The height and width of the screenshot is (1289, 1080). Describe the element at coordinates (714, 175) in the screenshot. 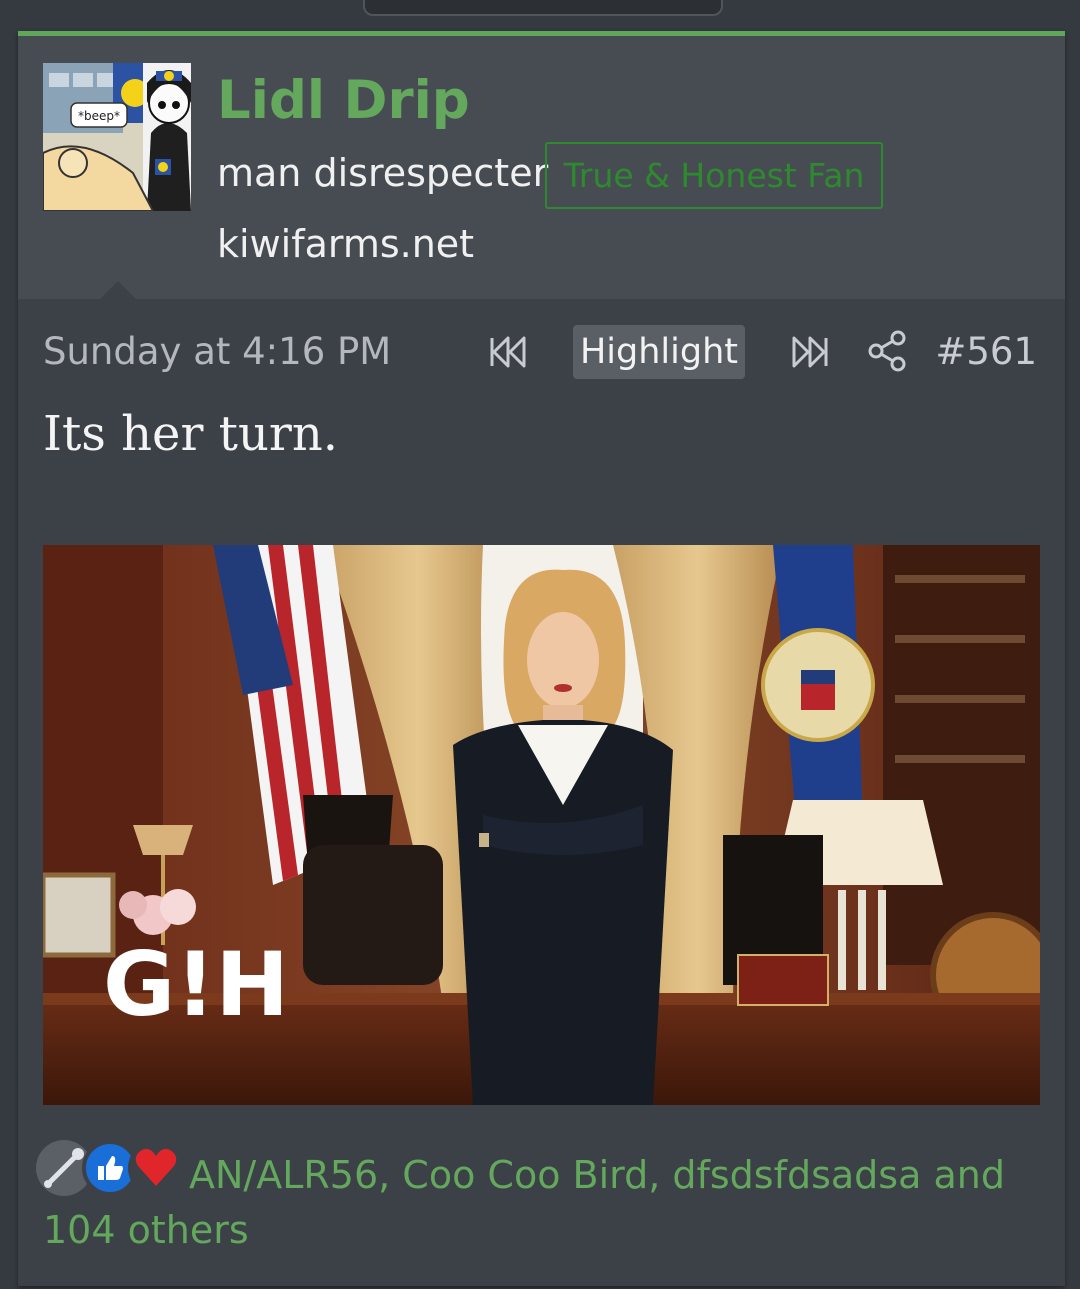

I see `user-banner: True & Honest Fan` at that location.